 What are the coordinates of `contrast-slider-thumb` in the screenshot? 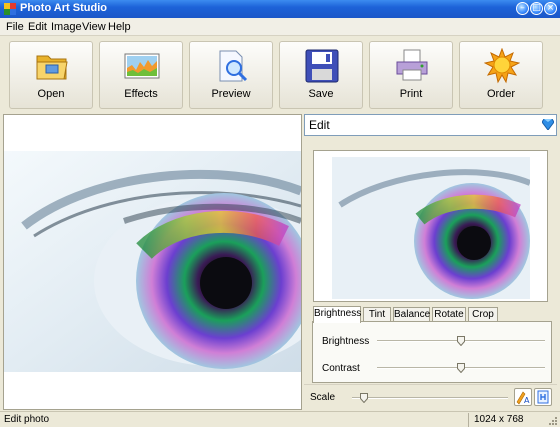 It's located at (461, 368).